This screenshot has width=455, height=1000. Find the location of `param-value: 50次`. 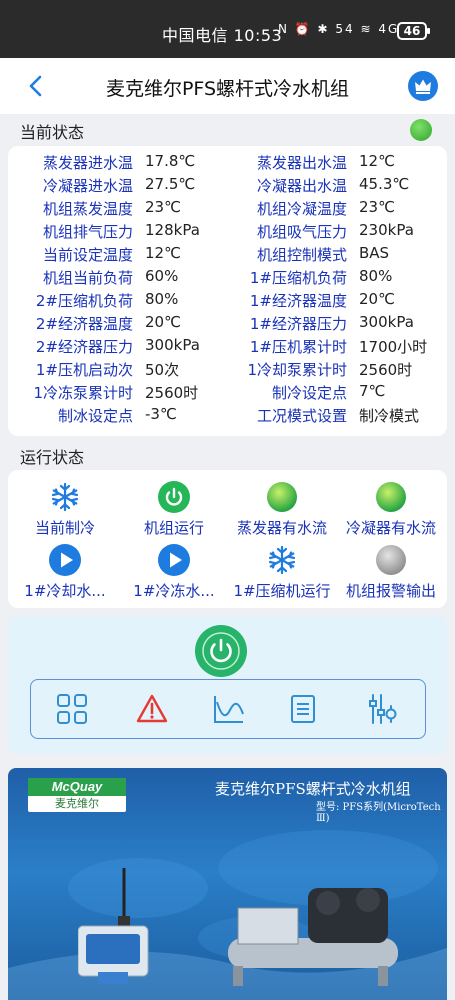

param-value: 50次 is located at coordinates (162, 370).